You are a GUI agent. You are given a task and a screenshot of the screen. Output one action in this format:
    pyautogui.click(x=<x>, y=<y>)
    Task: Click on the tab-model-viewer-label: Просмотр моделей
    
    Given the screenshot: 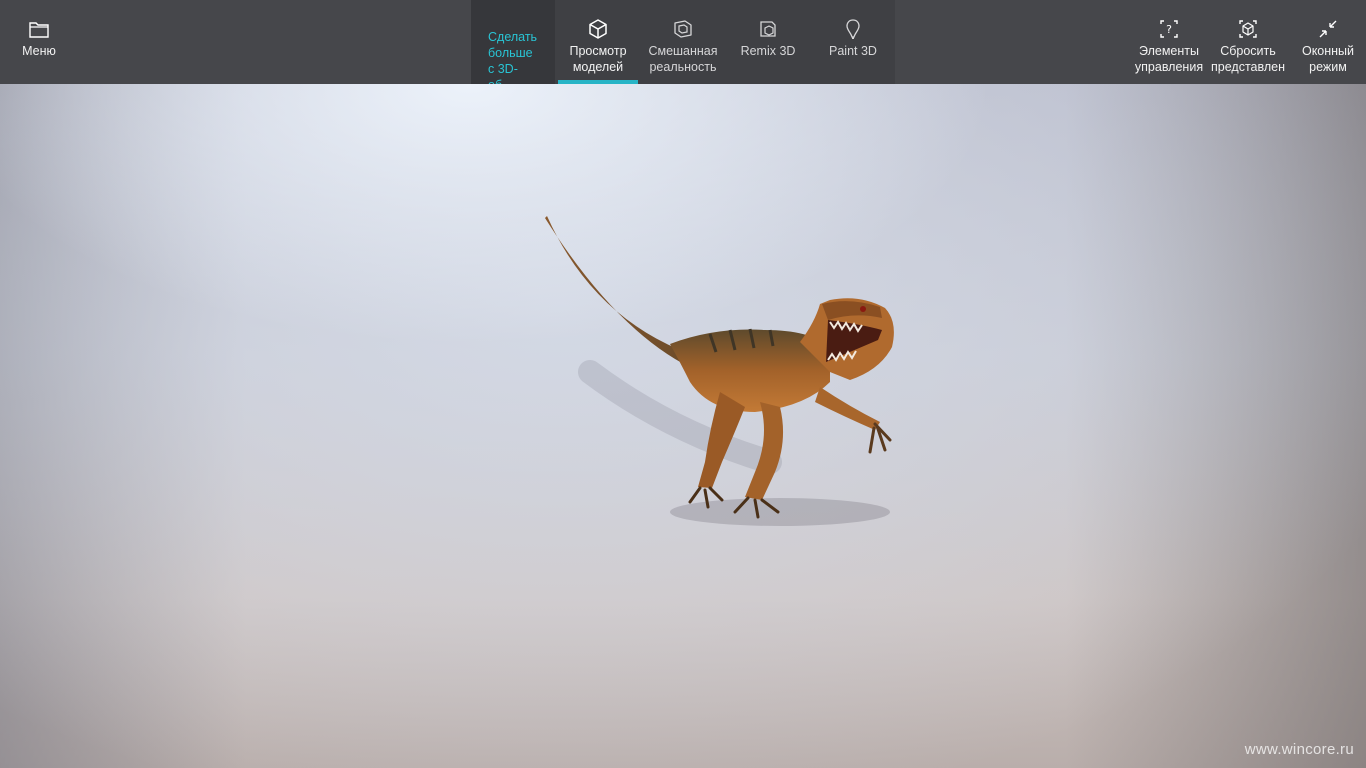 What is the action you would take?
    pyautogui.click(x=598, y=59)
    